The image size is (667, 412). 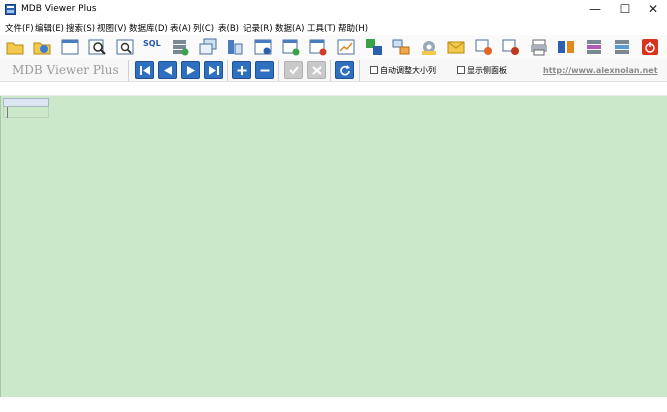 I want to click on menu-edit: 编辑(E), so click(x=49, y=28).